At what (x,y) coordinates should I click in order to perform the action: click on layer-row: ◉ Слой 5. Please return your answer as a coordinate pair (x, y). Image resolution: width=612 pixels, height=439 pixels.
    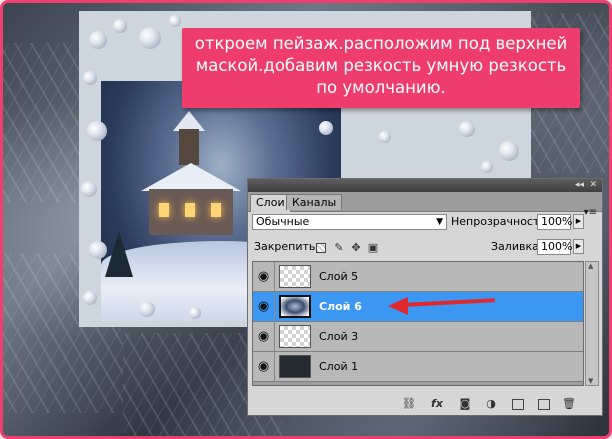
    Looking at the image, I should click on (418, 277).